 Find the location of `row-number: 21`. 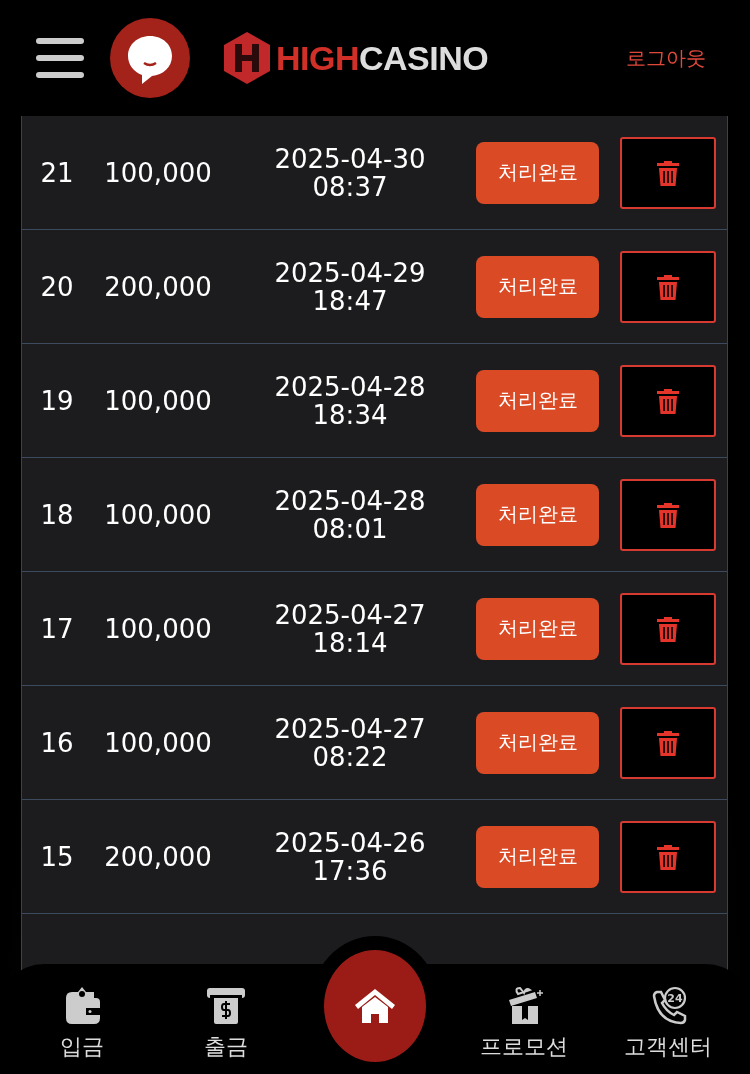

row-number: 21 is located at coordinates (57, 172).